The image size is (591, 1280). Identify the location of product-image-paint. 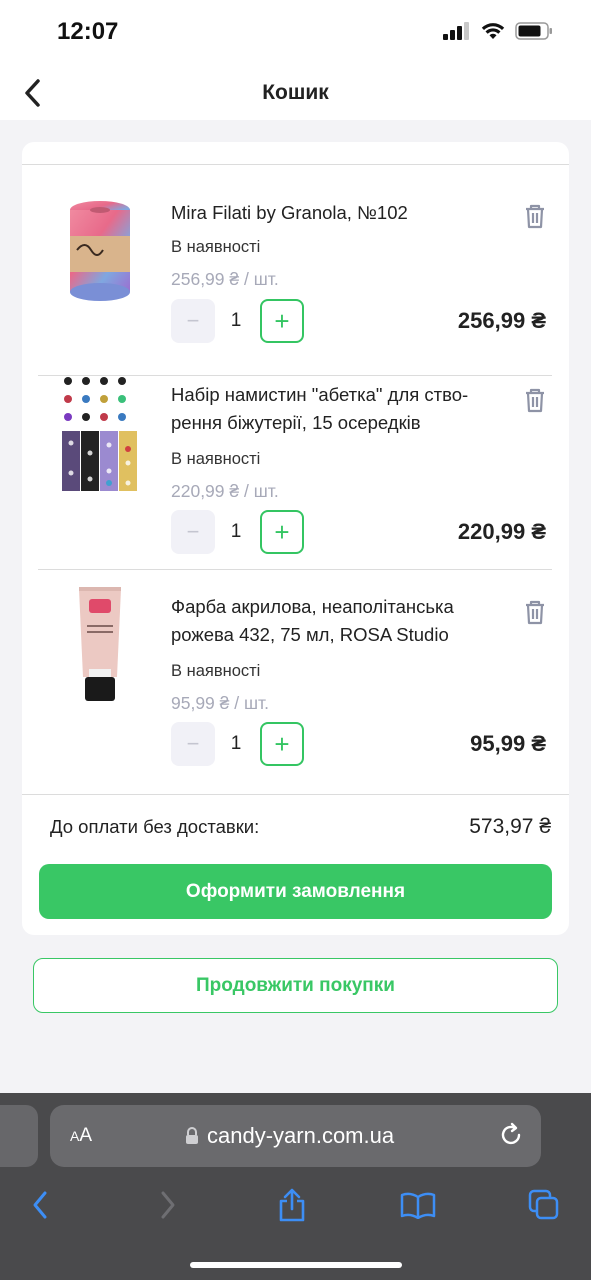
(100, 645).